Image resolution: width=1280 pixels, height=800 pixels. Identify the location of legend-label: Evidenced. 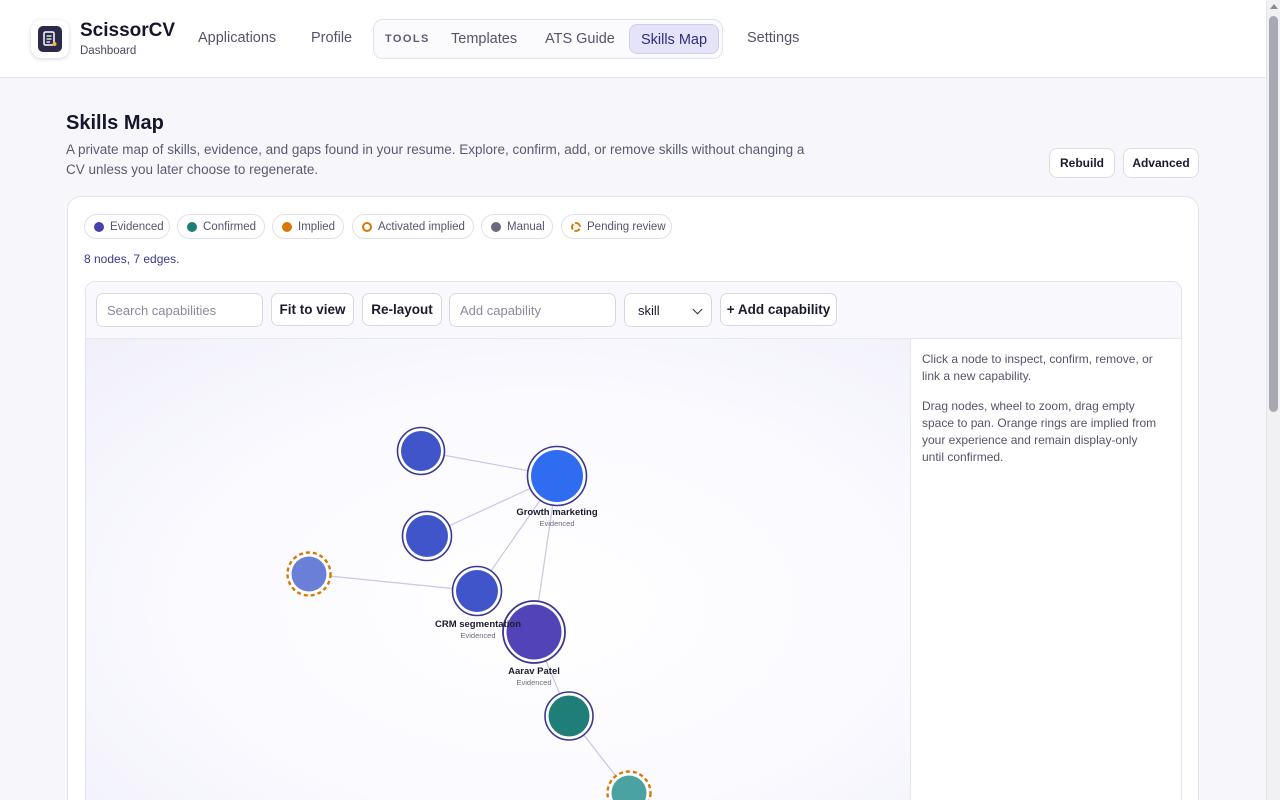
(137, 226).